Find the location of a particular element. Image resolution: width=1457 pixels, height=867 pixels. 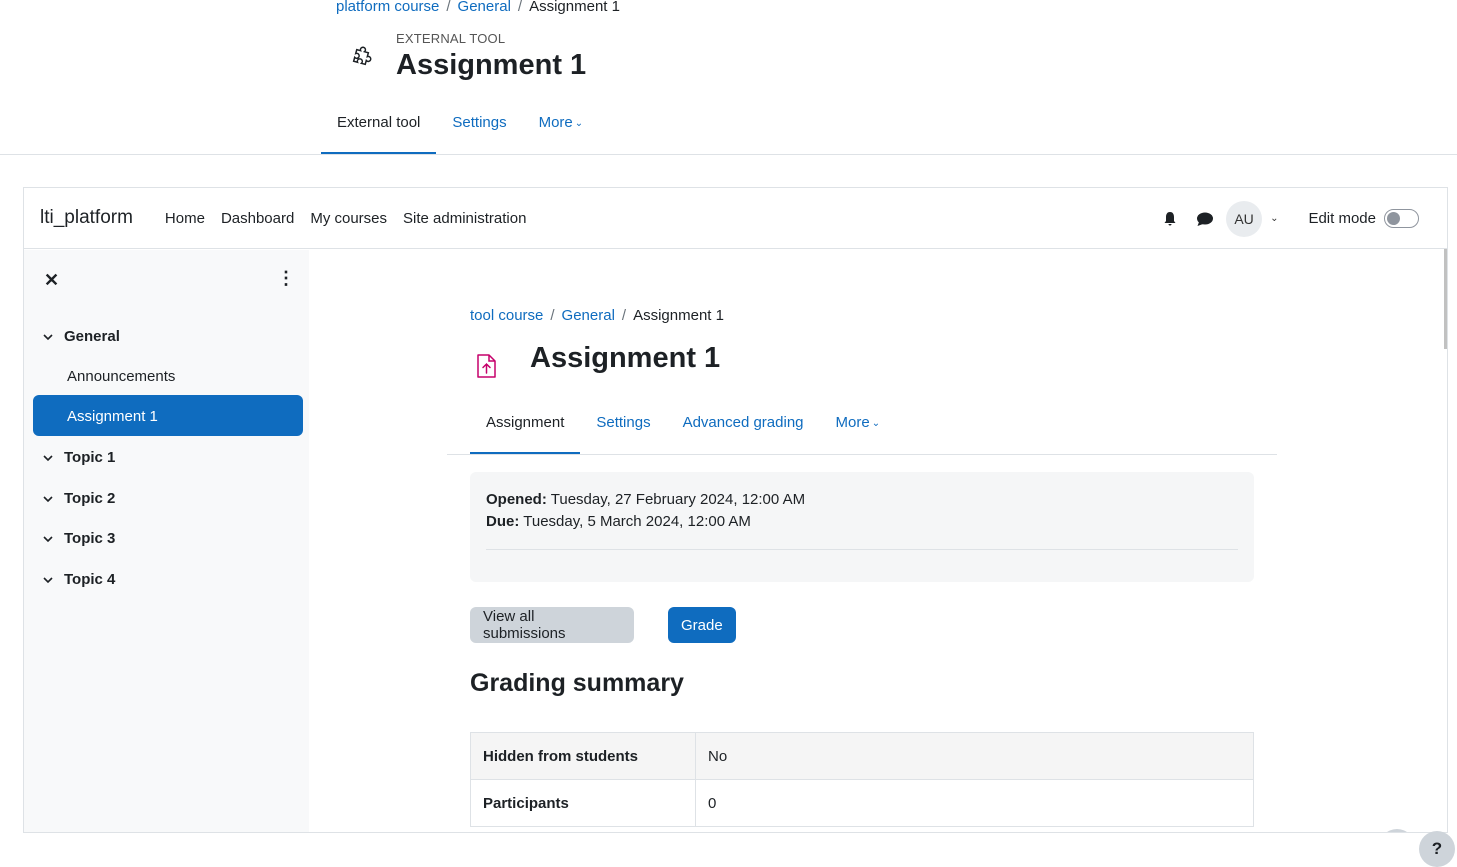

puzzle-icon is located at coordinates (362, 56).